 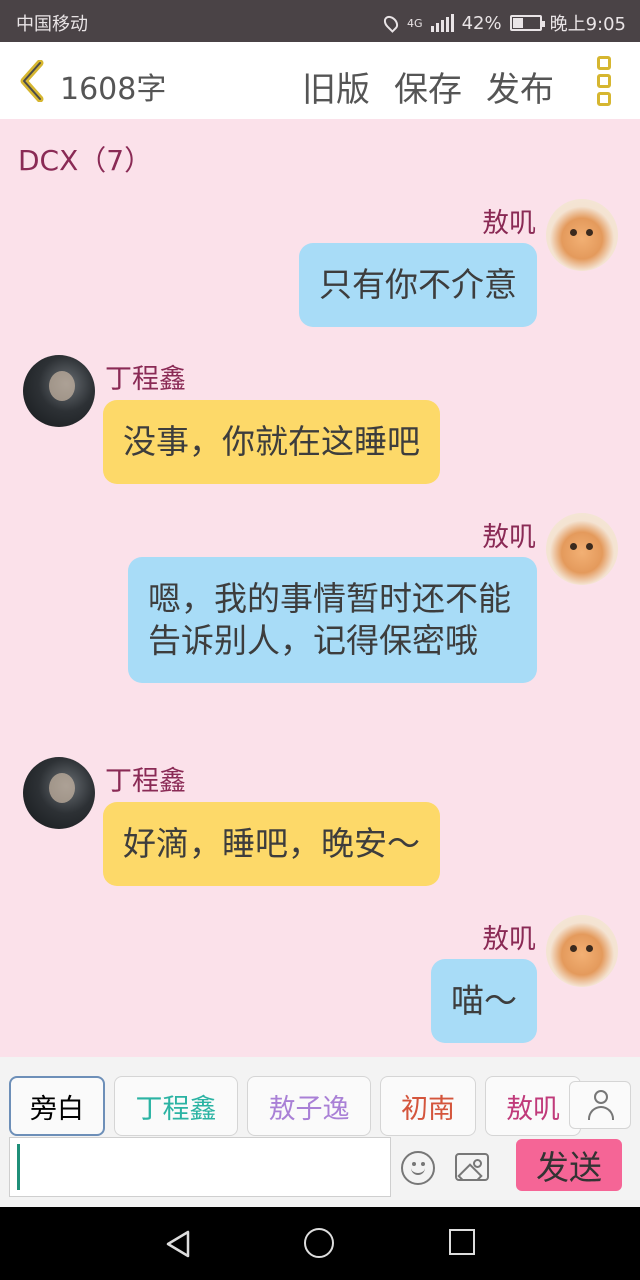 I want to click on emoji-icon, so click(x=418, y=1168).